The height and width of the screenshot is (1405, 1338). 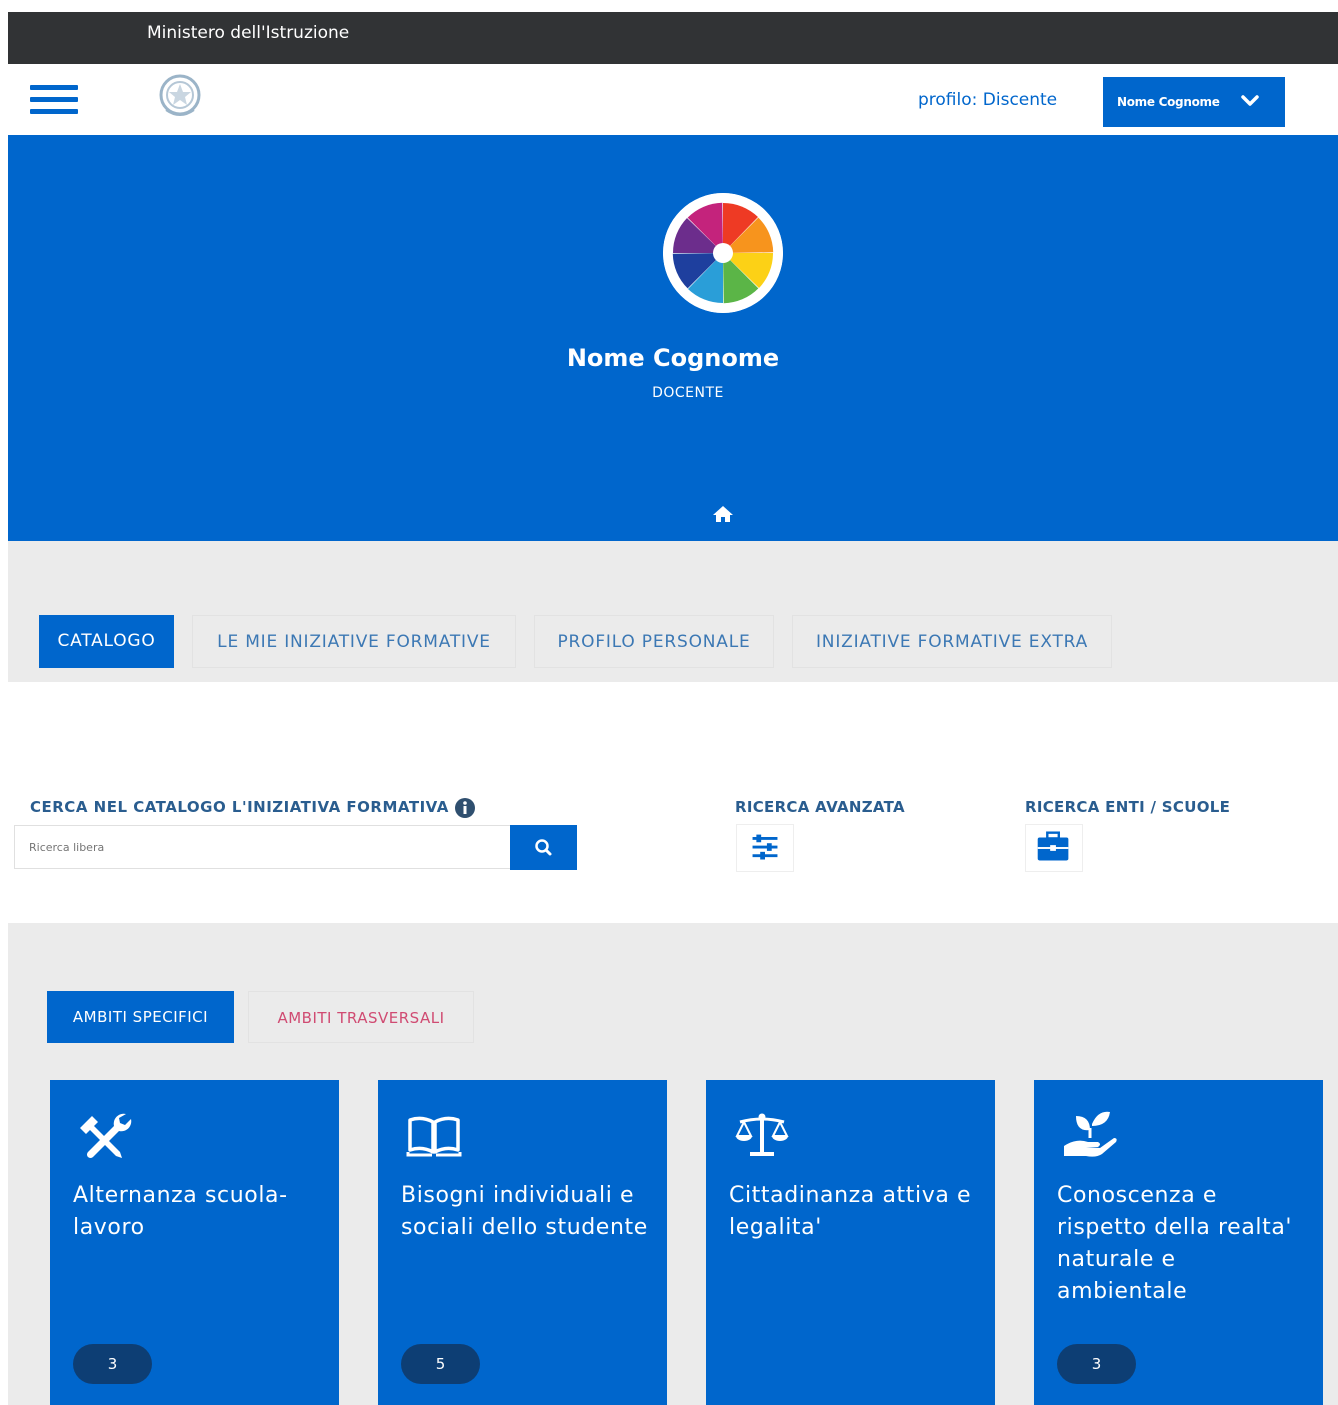 I want to click on advanced-search-label: RICERCA AVANZATA, so click(x=820, y=807).